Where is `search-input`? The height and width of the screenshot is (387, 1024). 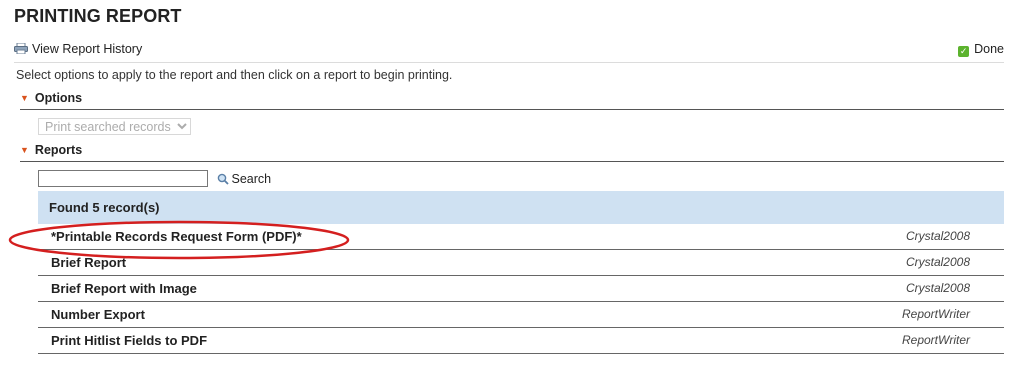
search-input is located at coordinates (123, 178).